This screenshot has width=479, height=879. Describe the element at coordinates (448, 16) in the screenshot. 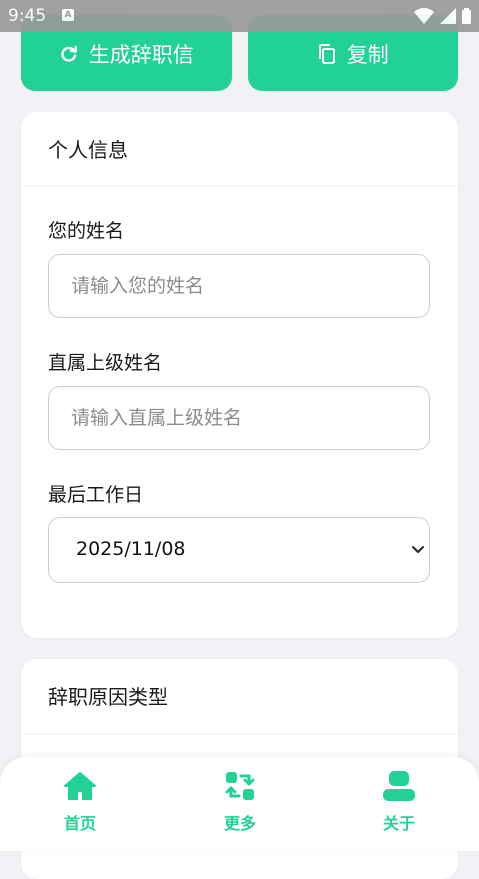

I see `signal-icon` at that location.